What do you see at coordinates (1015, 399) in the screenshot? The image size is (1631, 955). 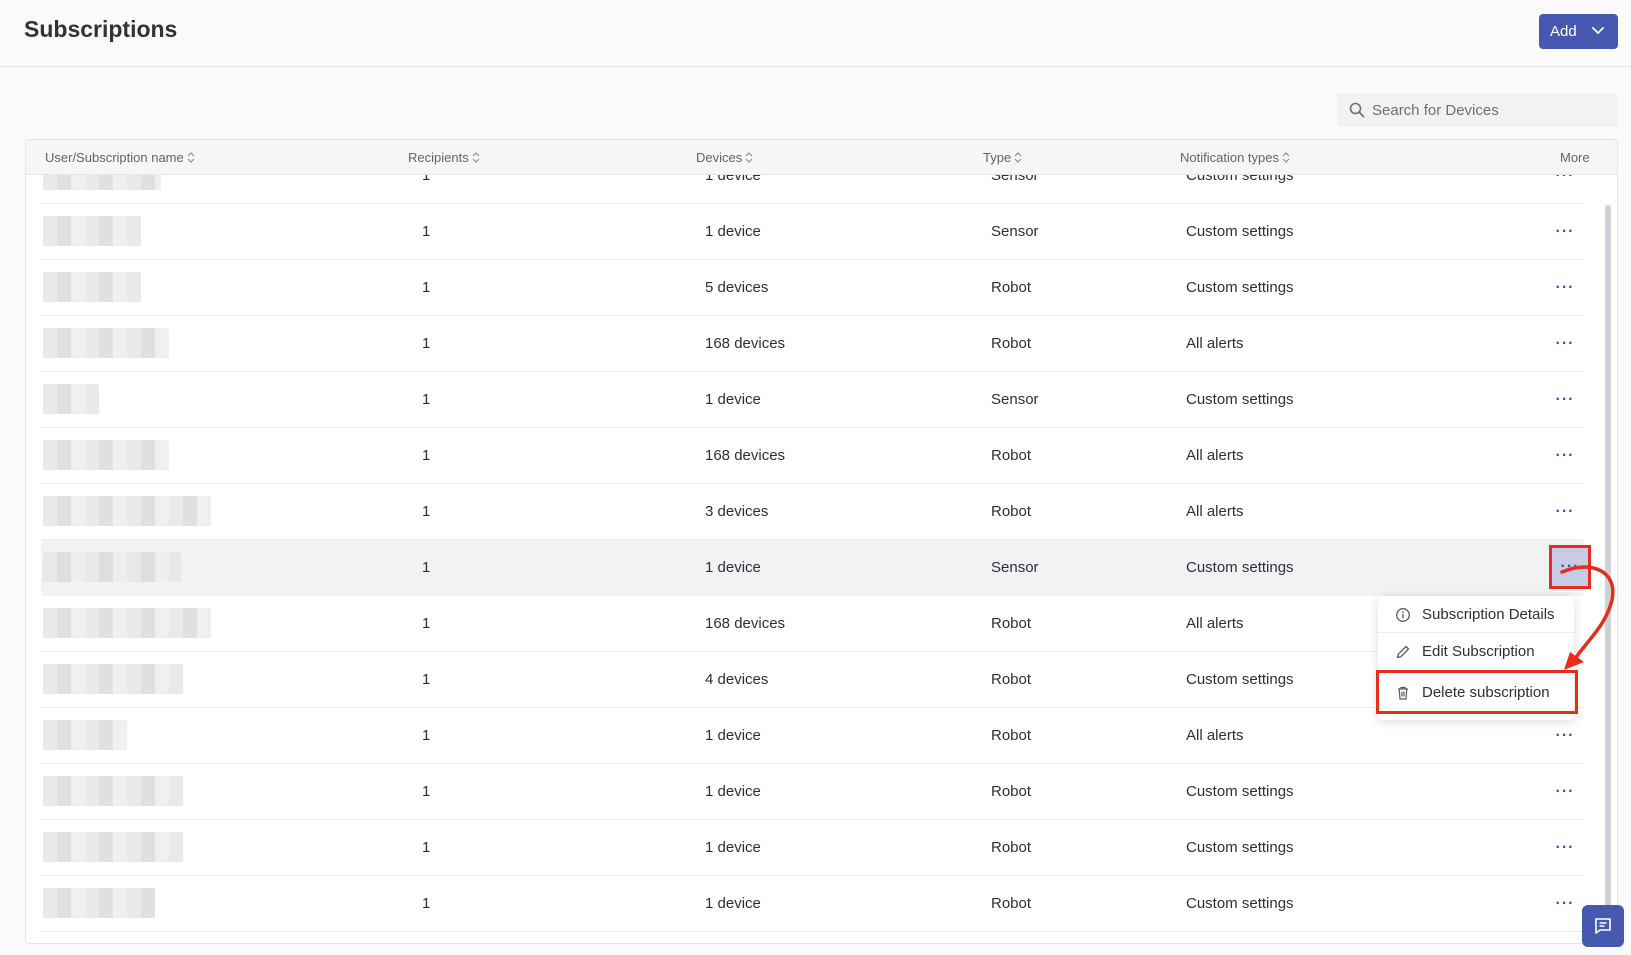 I see `type-cell: Sensor` at bounding box center [1015, 399].